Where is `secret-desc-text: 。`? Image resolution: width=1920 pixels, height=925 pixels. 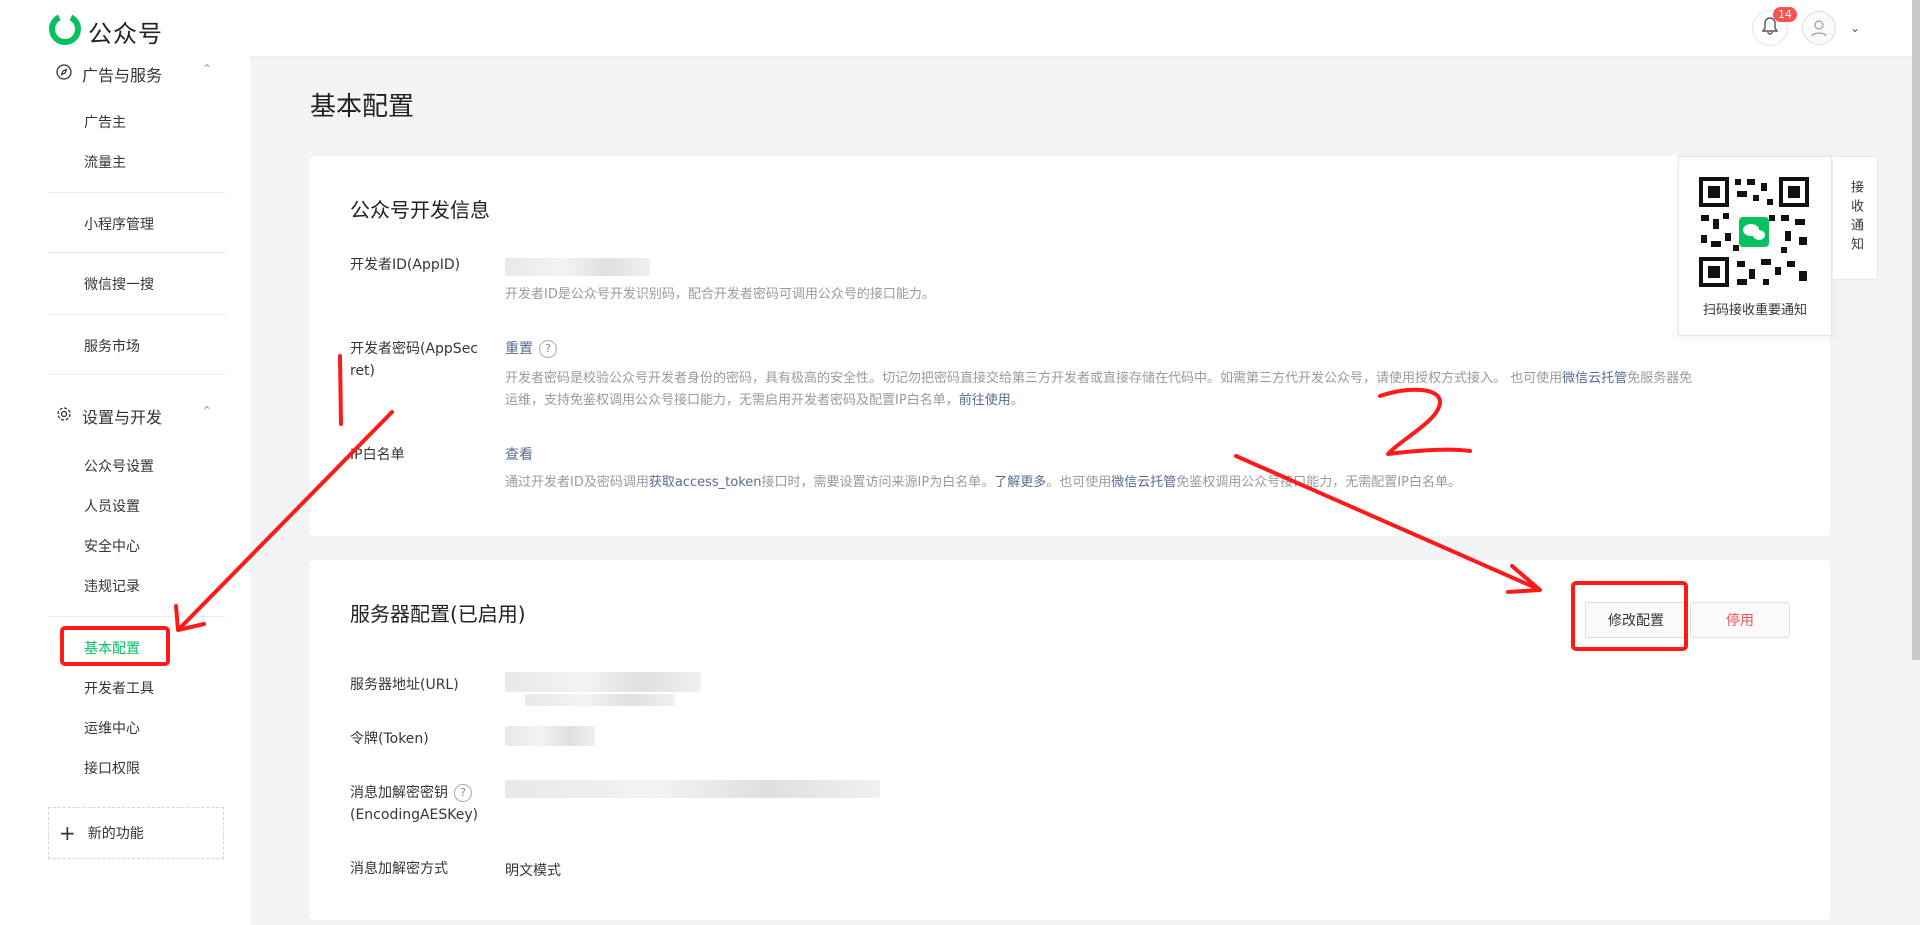
secret-desc-text: 。 is located at coordinates (1017, 400).